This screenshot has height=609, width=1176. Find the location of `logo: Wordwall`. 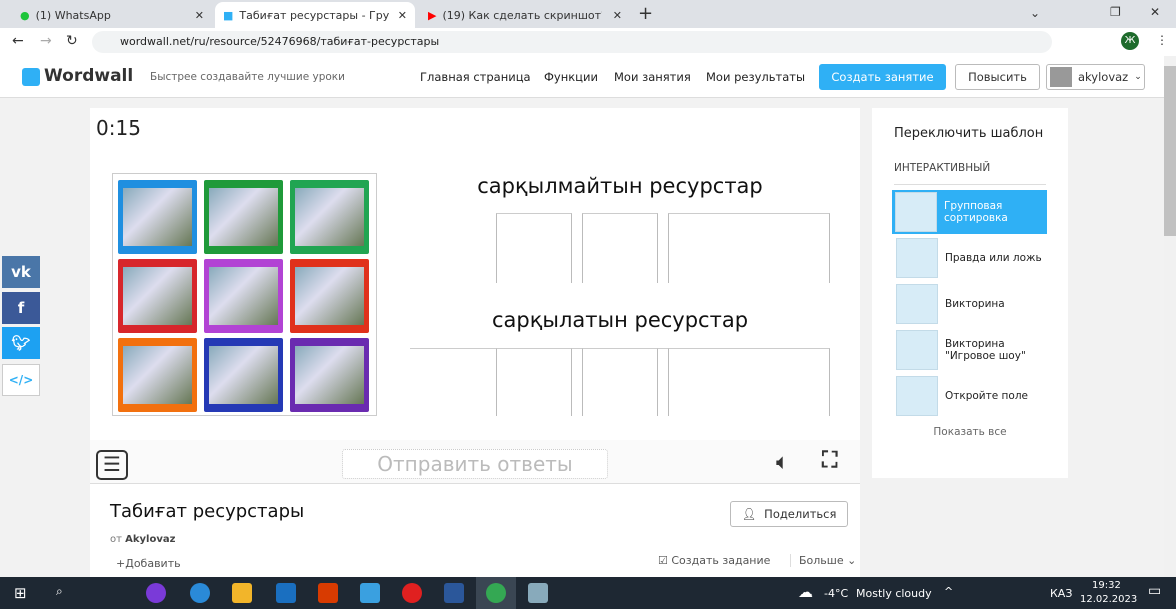

logo: Wordwall is located at coordinates (88, 76).